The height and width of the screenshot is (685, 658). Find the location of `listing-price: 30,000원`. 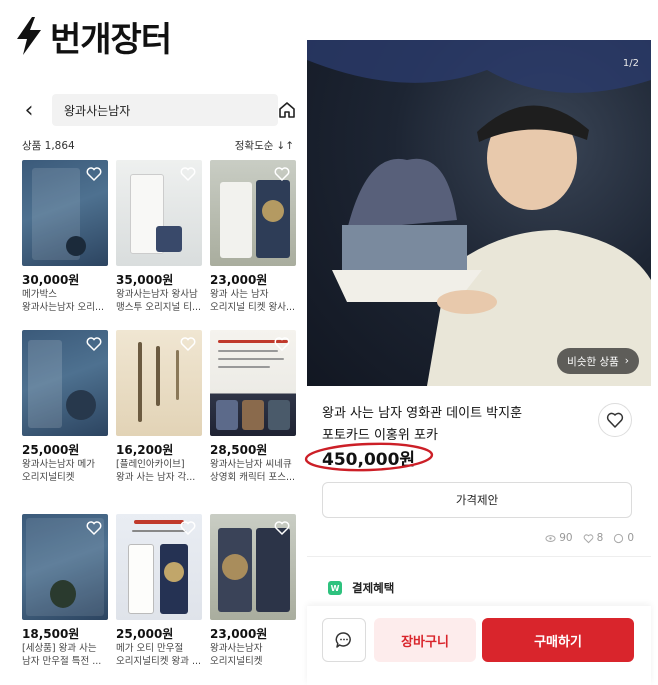

listing-price: 30,000원 is located at coordinates (51, 280).